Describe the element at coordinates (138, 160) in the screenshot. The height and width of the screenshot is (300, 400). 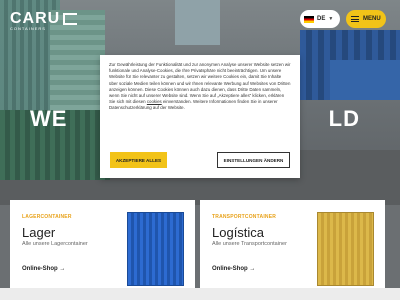
I see `accept-all-button: AKZEPTIERE ALLES` at that location.